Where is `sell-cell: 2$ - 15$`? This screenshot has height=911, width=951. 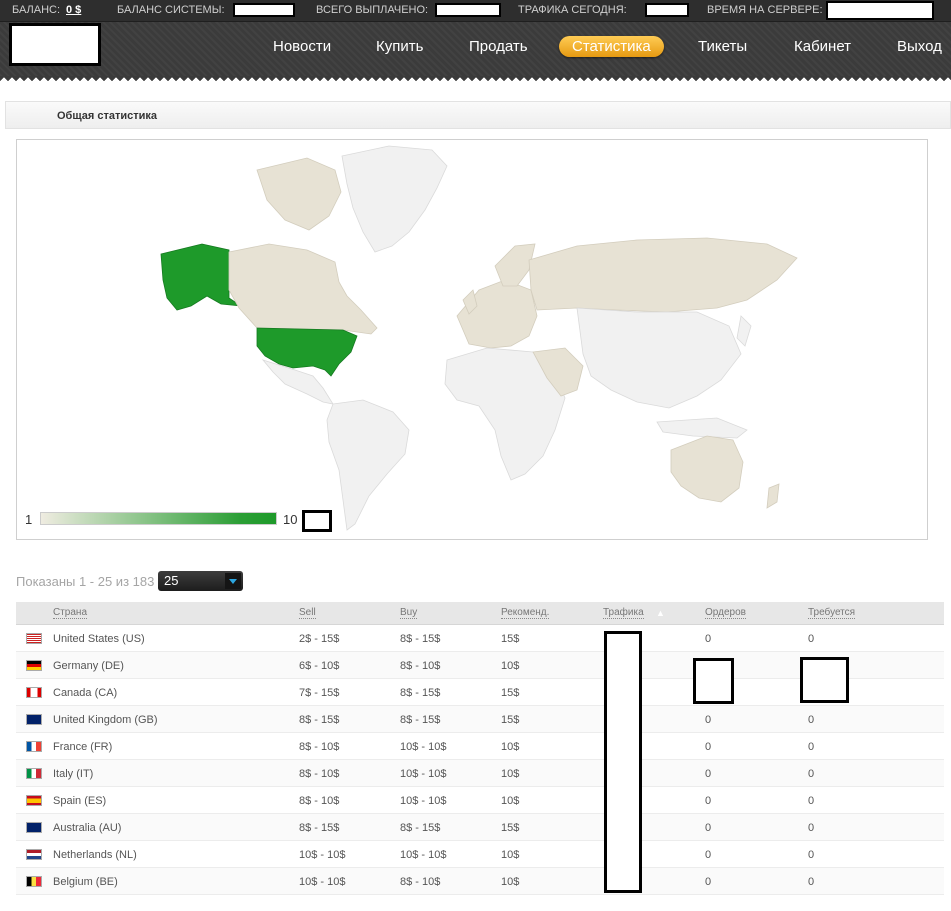
sell-cell: 2$ - 15$ is located at coordinates (319, 639).